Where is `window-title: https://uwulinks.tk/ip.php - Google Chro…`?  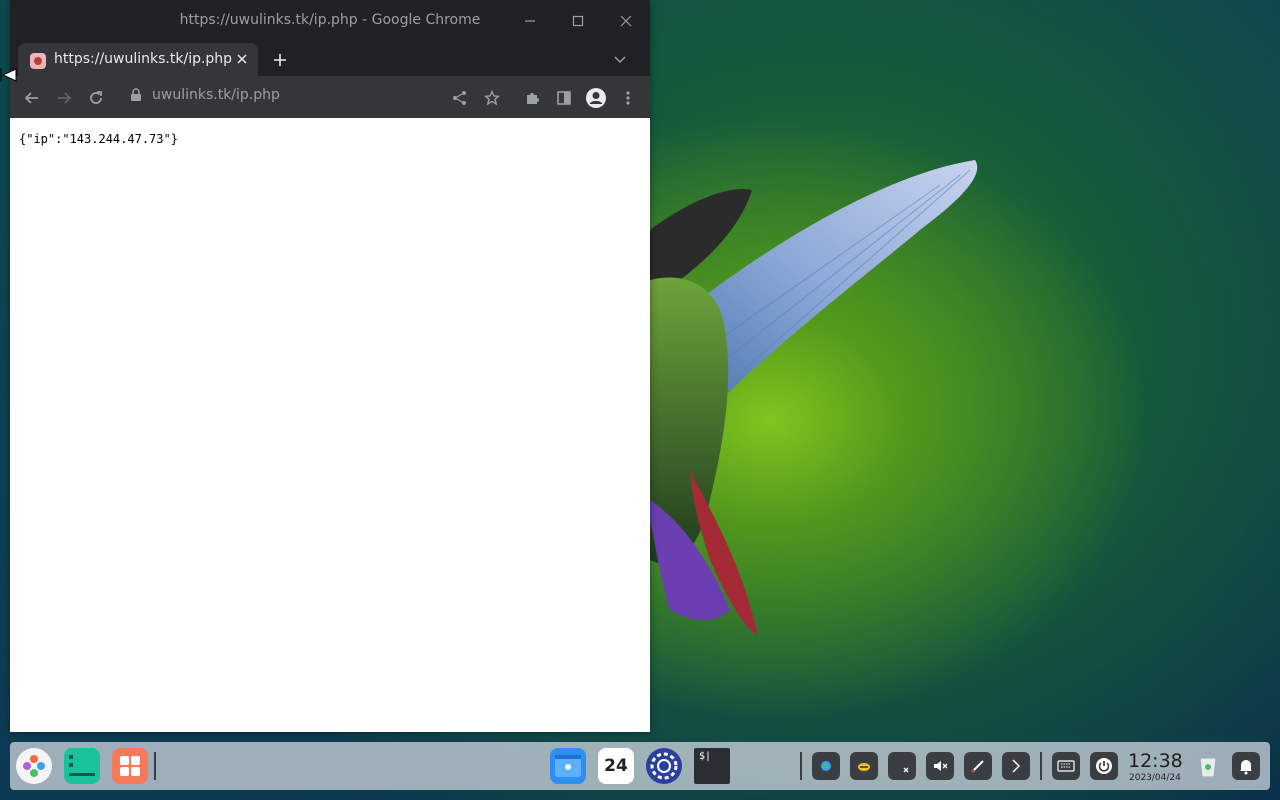 window-title: https://uwulinks.tk/ip.php - Google Chro… is located at coordinates (330, 20).